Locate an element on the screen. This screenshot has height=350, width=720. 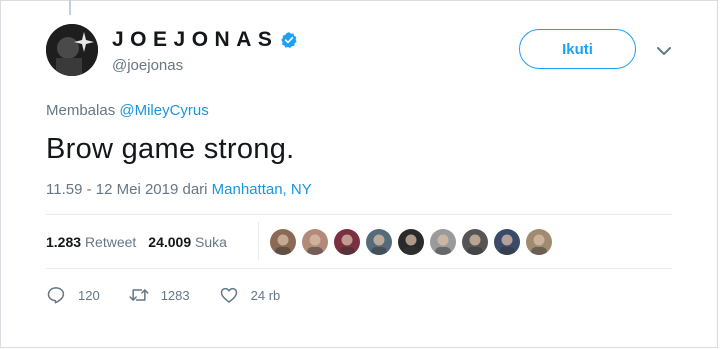
divider-top is located at coordinates (359, 214).